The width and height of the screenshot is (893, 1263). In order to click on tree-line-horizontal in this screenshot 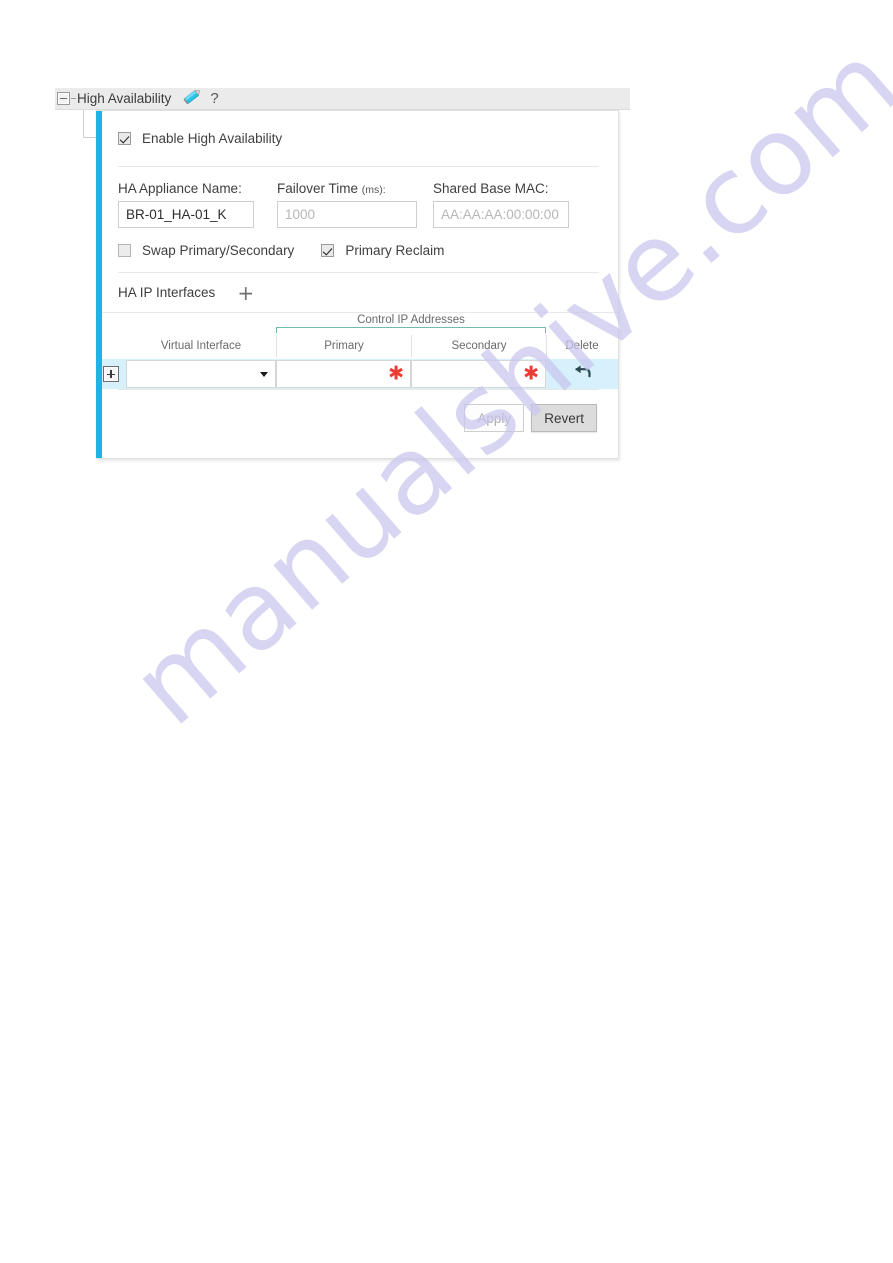, I will do `click(89, 137)`.